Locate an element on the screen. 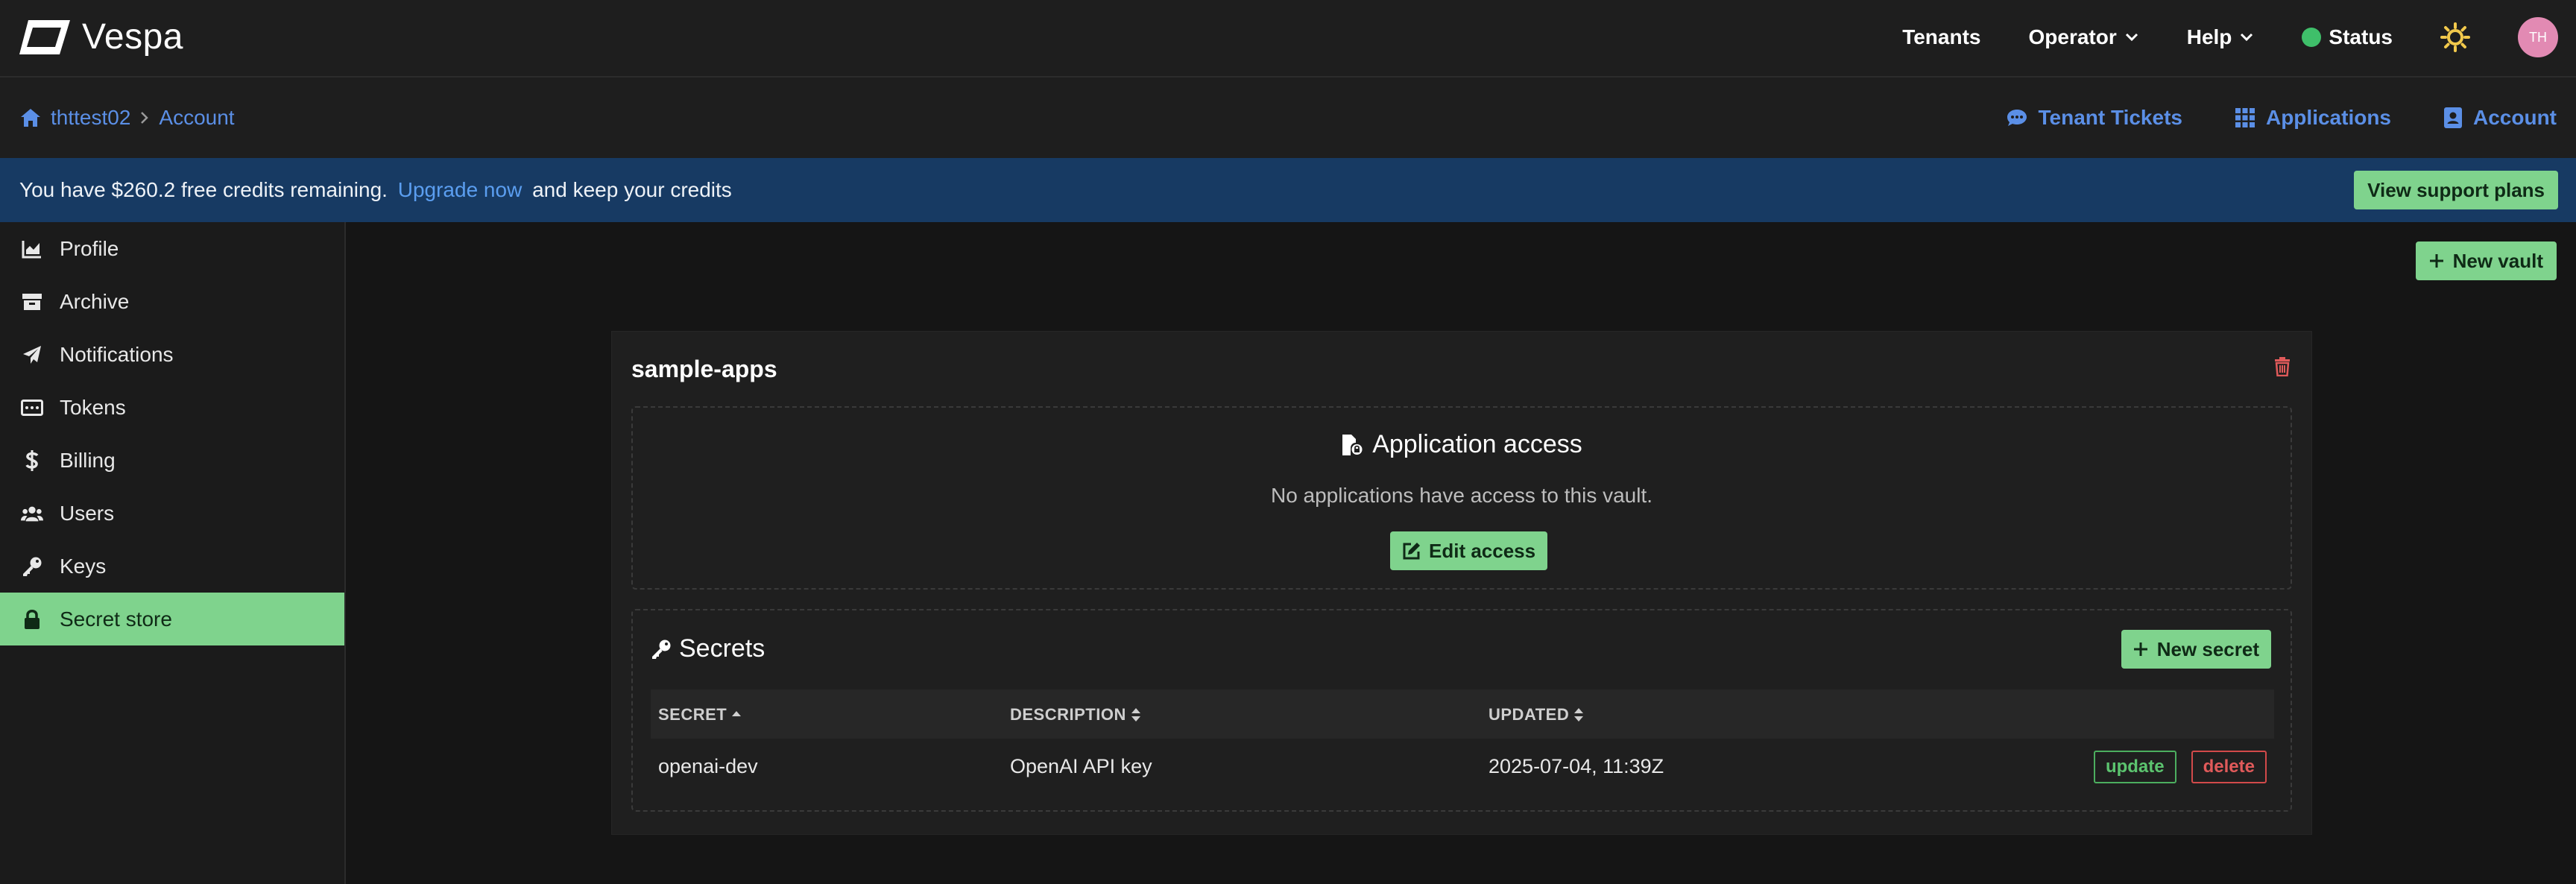 This screenshot has height=884, width=2576. column-header-updated: UPDATED is located at coordinates (1536, 714).